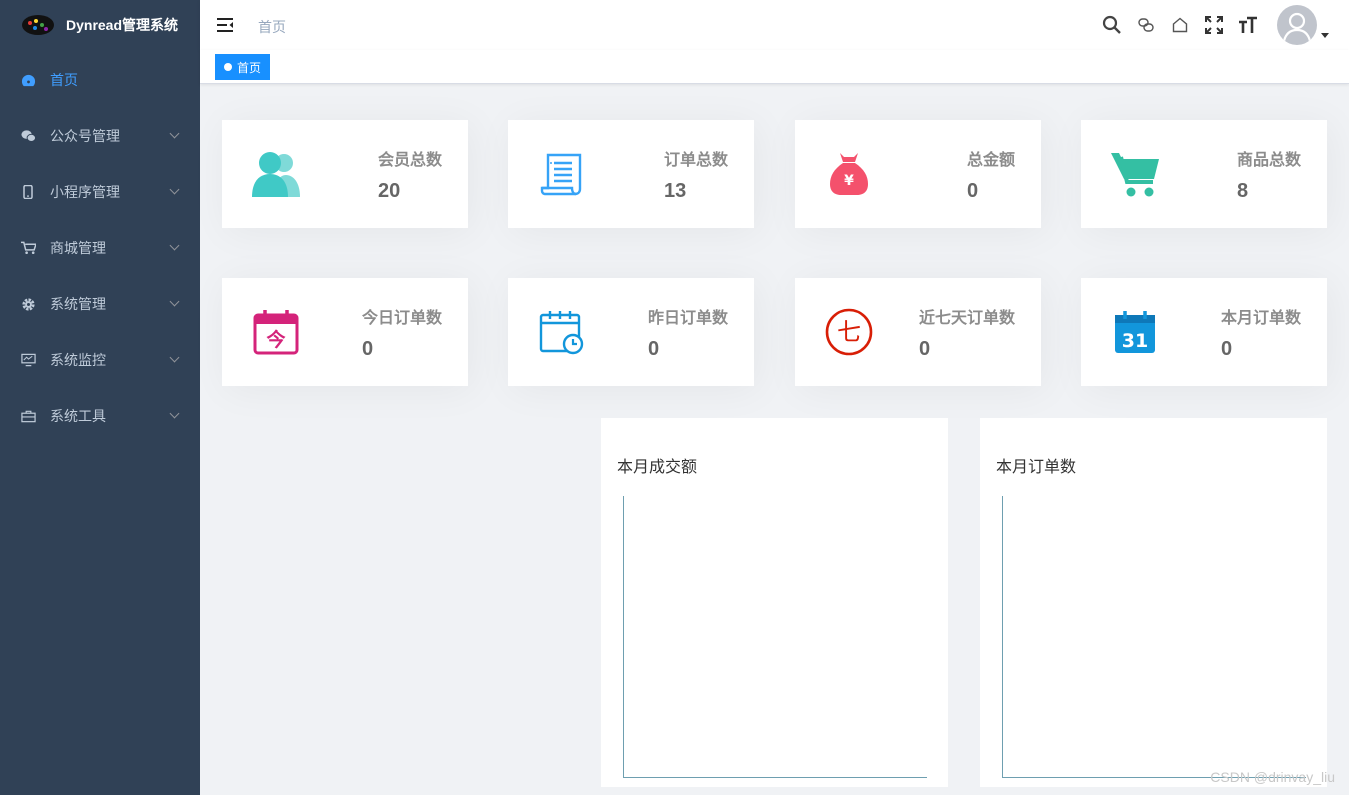  What do you see at coordinates (774, 25) in the screenshot?
I see `navbar: 首页` at bounding box center [774, 25].